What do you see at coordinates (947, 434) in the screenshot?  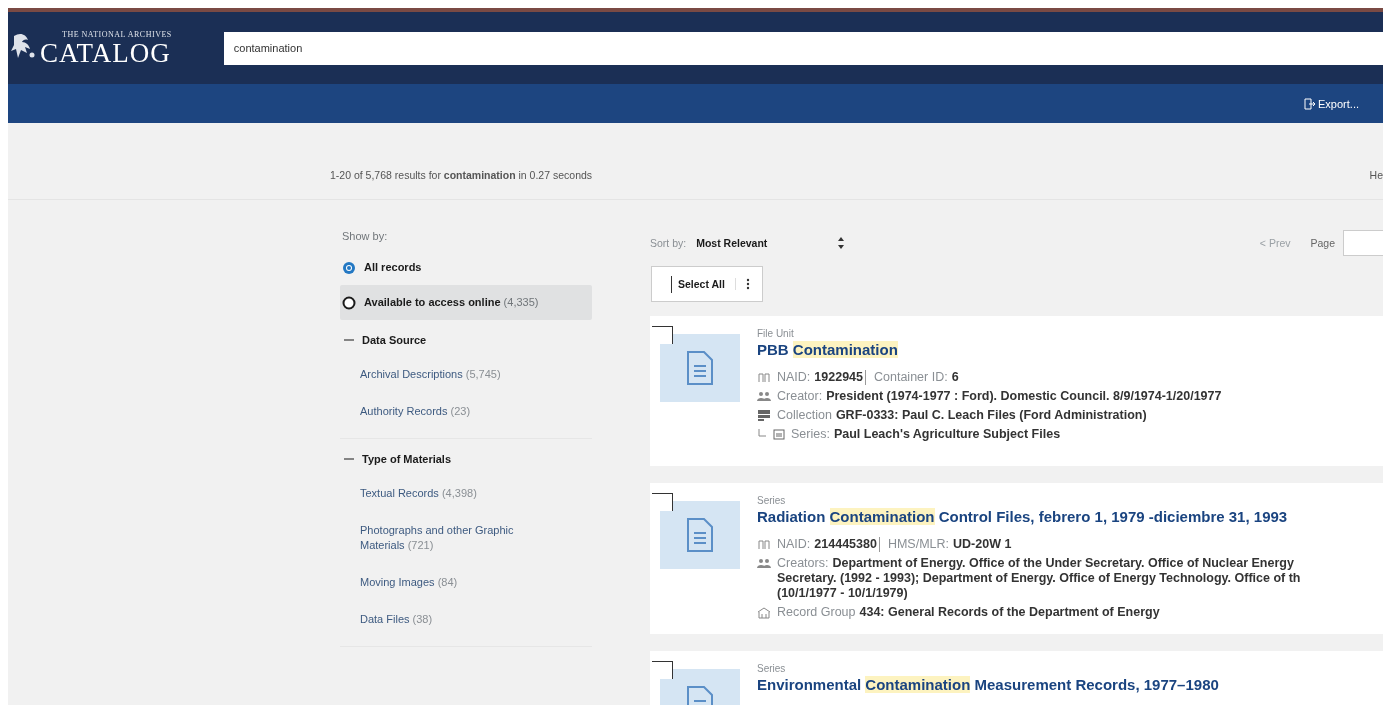 I see `meta-value: Paul Leach's Agriculture Subject Files` at bounding box center [947, 434].